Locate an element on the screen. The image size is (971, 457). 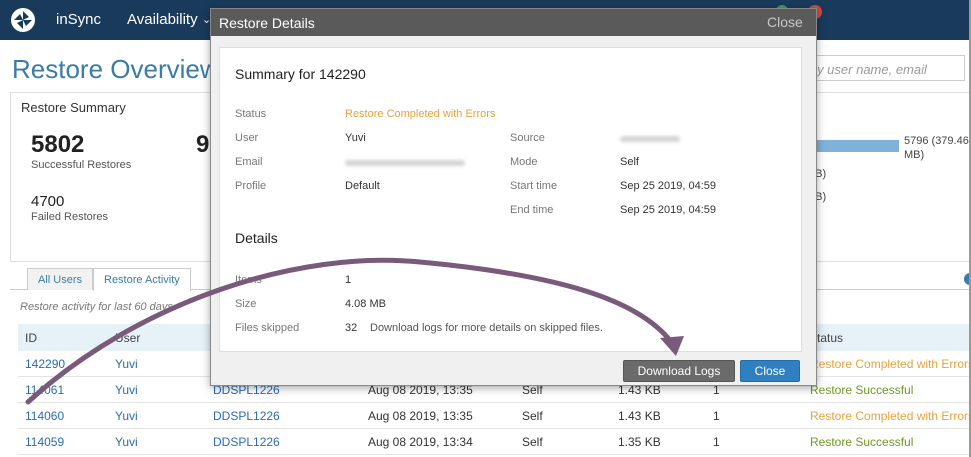
modal-close-link: Close is located at coordinates (785, 22).